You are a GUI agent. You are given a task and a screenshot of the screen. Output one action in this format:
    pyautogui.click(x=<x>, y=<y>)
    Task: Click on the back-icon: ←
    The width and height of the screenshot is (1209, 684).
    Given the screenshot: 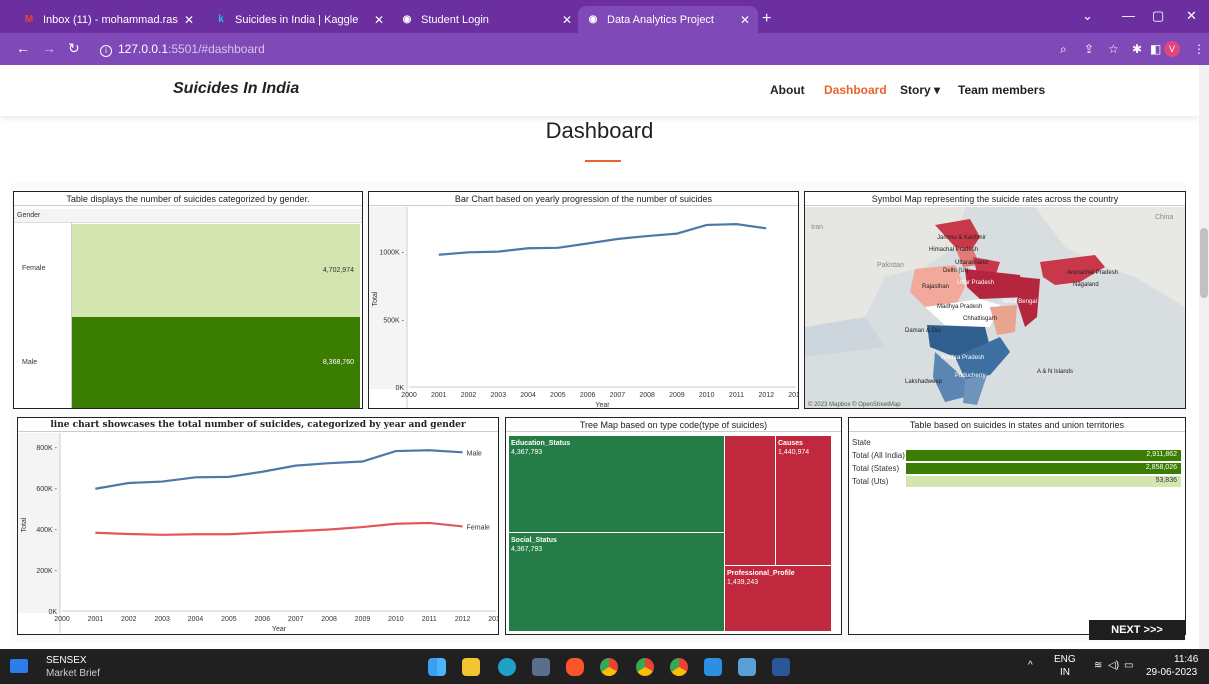 What is the action you would take?
    pyautogui.click(x=23, y=48)
    